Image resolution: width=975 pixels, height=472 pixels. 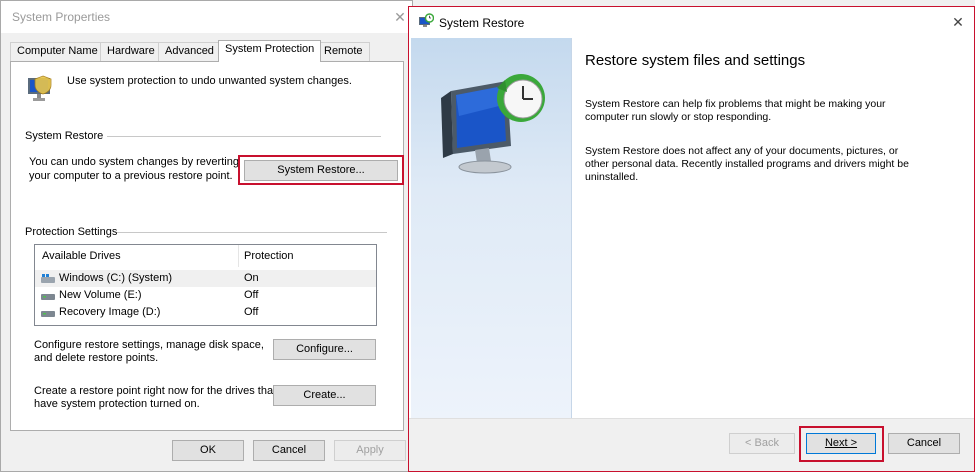 What do you see at coordinates (116, 278) in the screenshot?
I see `drive-name: Windows (C:) (System)` at bounding box center [116, 278].